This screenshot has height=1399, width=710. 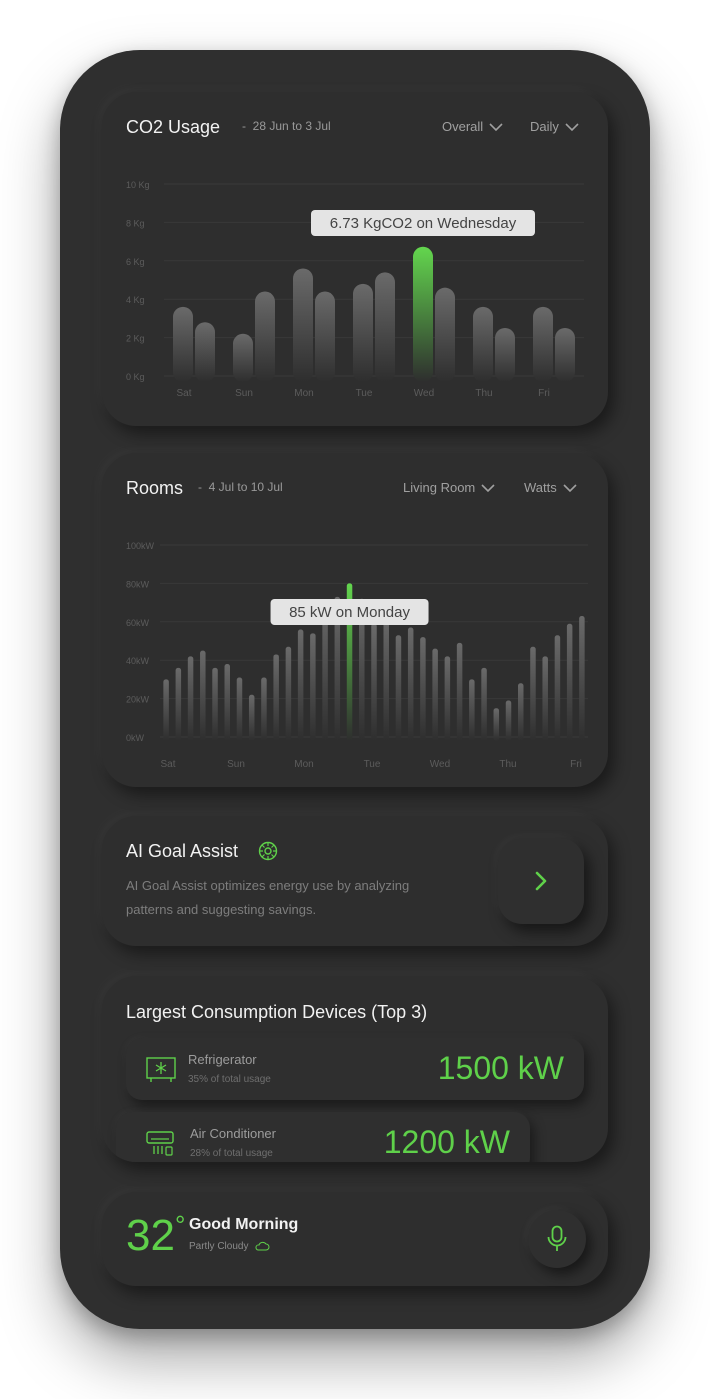 What do you see at coordinates (135, 223) in the screenshot?
I see `co2-y-tick: 8 Kg` at bounding box center [135, 223].